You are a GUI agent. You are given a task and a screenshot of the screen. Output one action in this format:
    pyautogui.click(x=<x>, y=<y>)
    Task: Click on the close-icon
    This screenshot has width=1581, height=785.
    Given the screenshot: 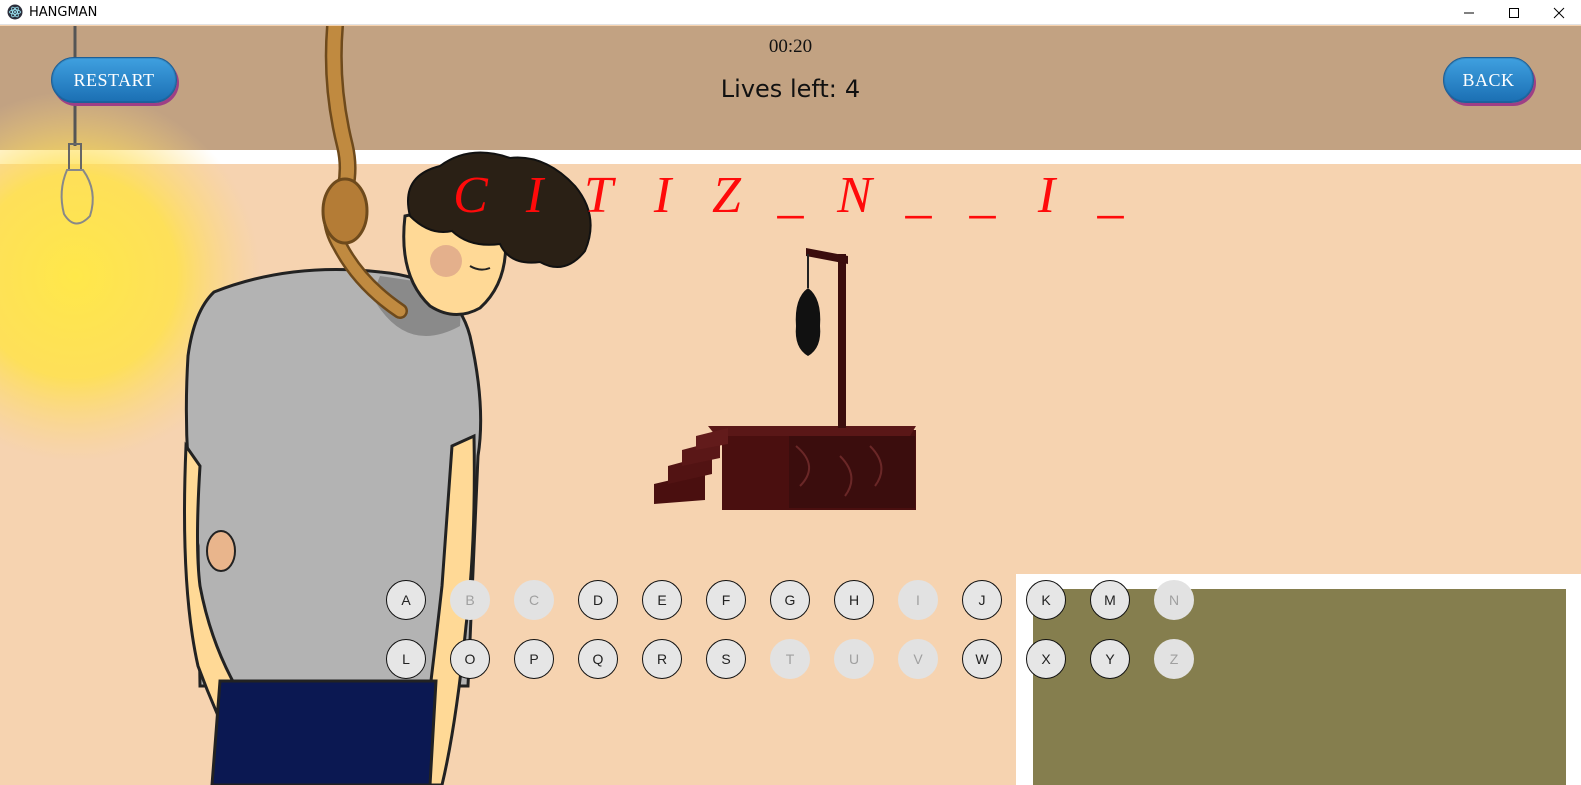 What is the action you would take?
    pyautogui.click(x=1558, y=12)
    